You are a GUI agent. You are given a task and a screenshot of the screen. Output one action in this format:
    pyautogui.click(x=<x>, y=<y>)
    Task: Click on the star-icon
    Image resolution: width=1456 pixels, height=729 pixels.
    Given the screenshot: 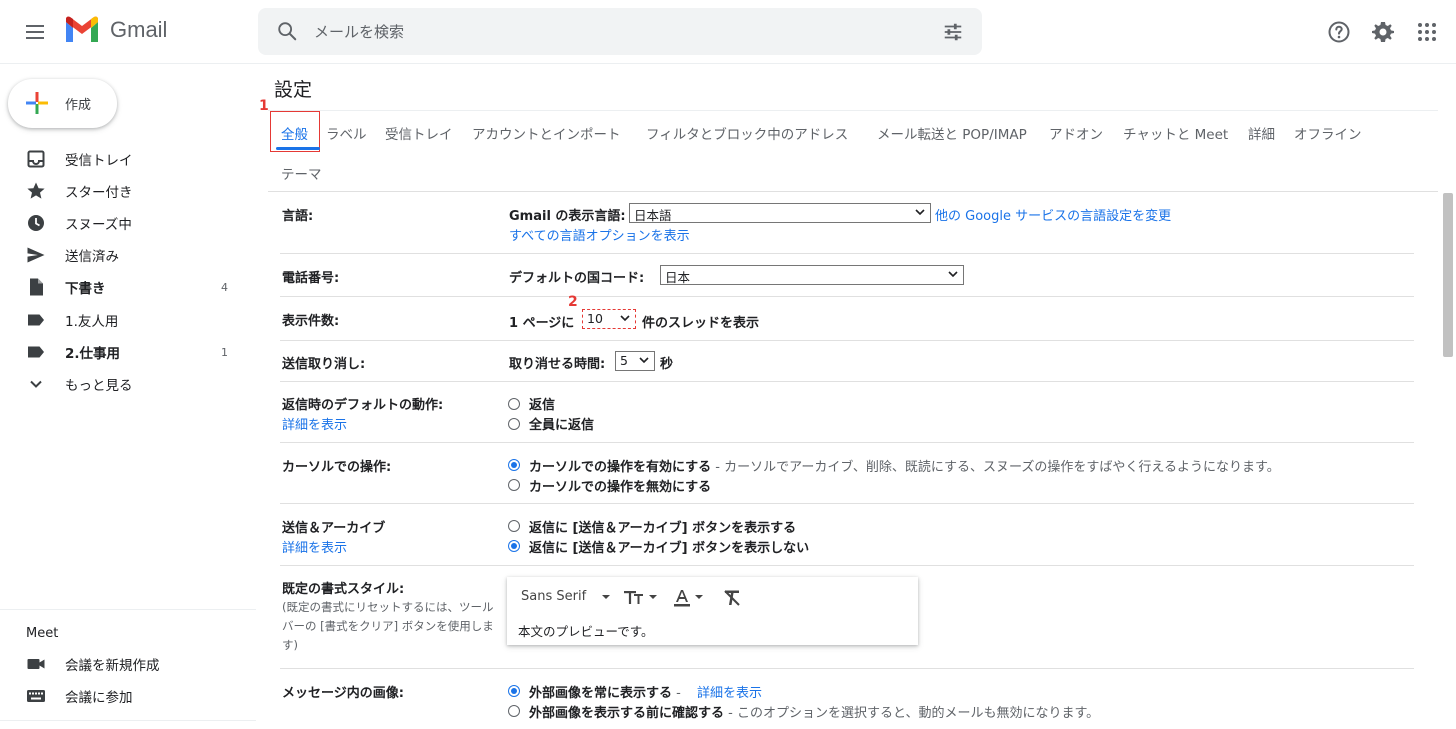 What is the action you would take?
    pyautogui.click(x=36, y=190)
    